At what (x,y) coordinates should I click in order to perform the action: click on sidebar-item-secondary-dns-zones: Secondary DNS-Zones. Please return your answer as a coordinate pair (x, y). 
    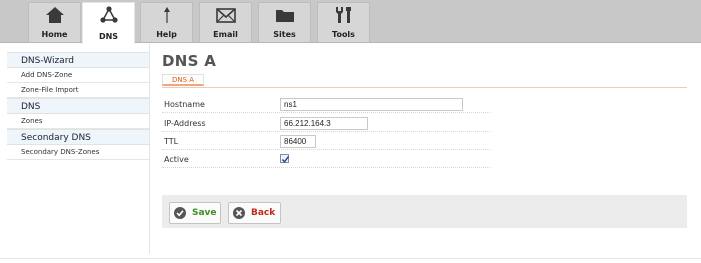
    Looking at the image, I should click on (78, 152).